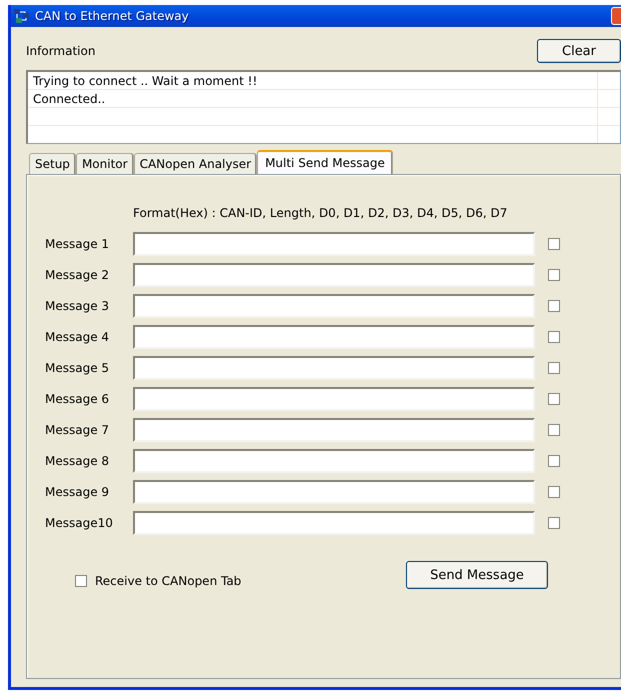 The height and width of the screenshot is (691, 621). I want to click on message-label: Message 2, so click(77, 275).